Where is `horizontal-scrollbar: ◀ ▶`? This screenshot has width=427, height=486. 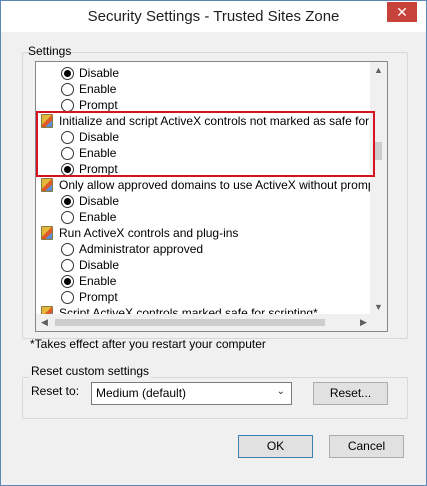 horizontal-scrollbar: ◀ ▶ is located at coordinates (204, 322).